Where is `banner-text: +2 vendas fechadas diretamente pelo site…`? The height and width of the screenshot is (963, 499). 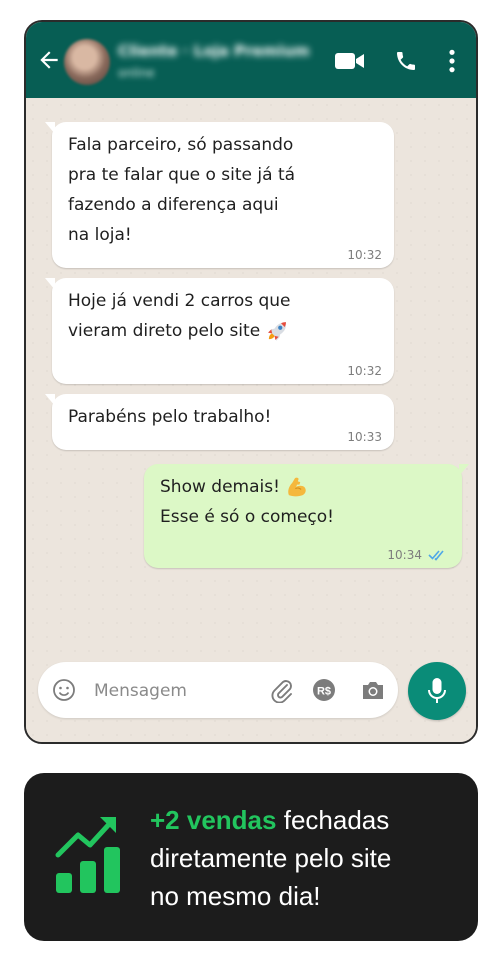
banner-text: +2 vendas fechadas diretamente pelo site… is located at coordinates (305, 858).